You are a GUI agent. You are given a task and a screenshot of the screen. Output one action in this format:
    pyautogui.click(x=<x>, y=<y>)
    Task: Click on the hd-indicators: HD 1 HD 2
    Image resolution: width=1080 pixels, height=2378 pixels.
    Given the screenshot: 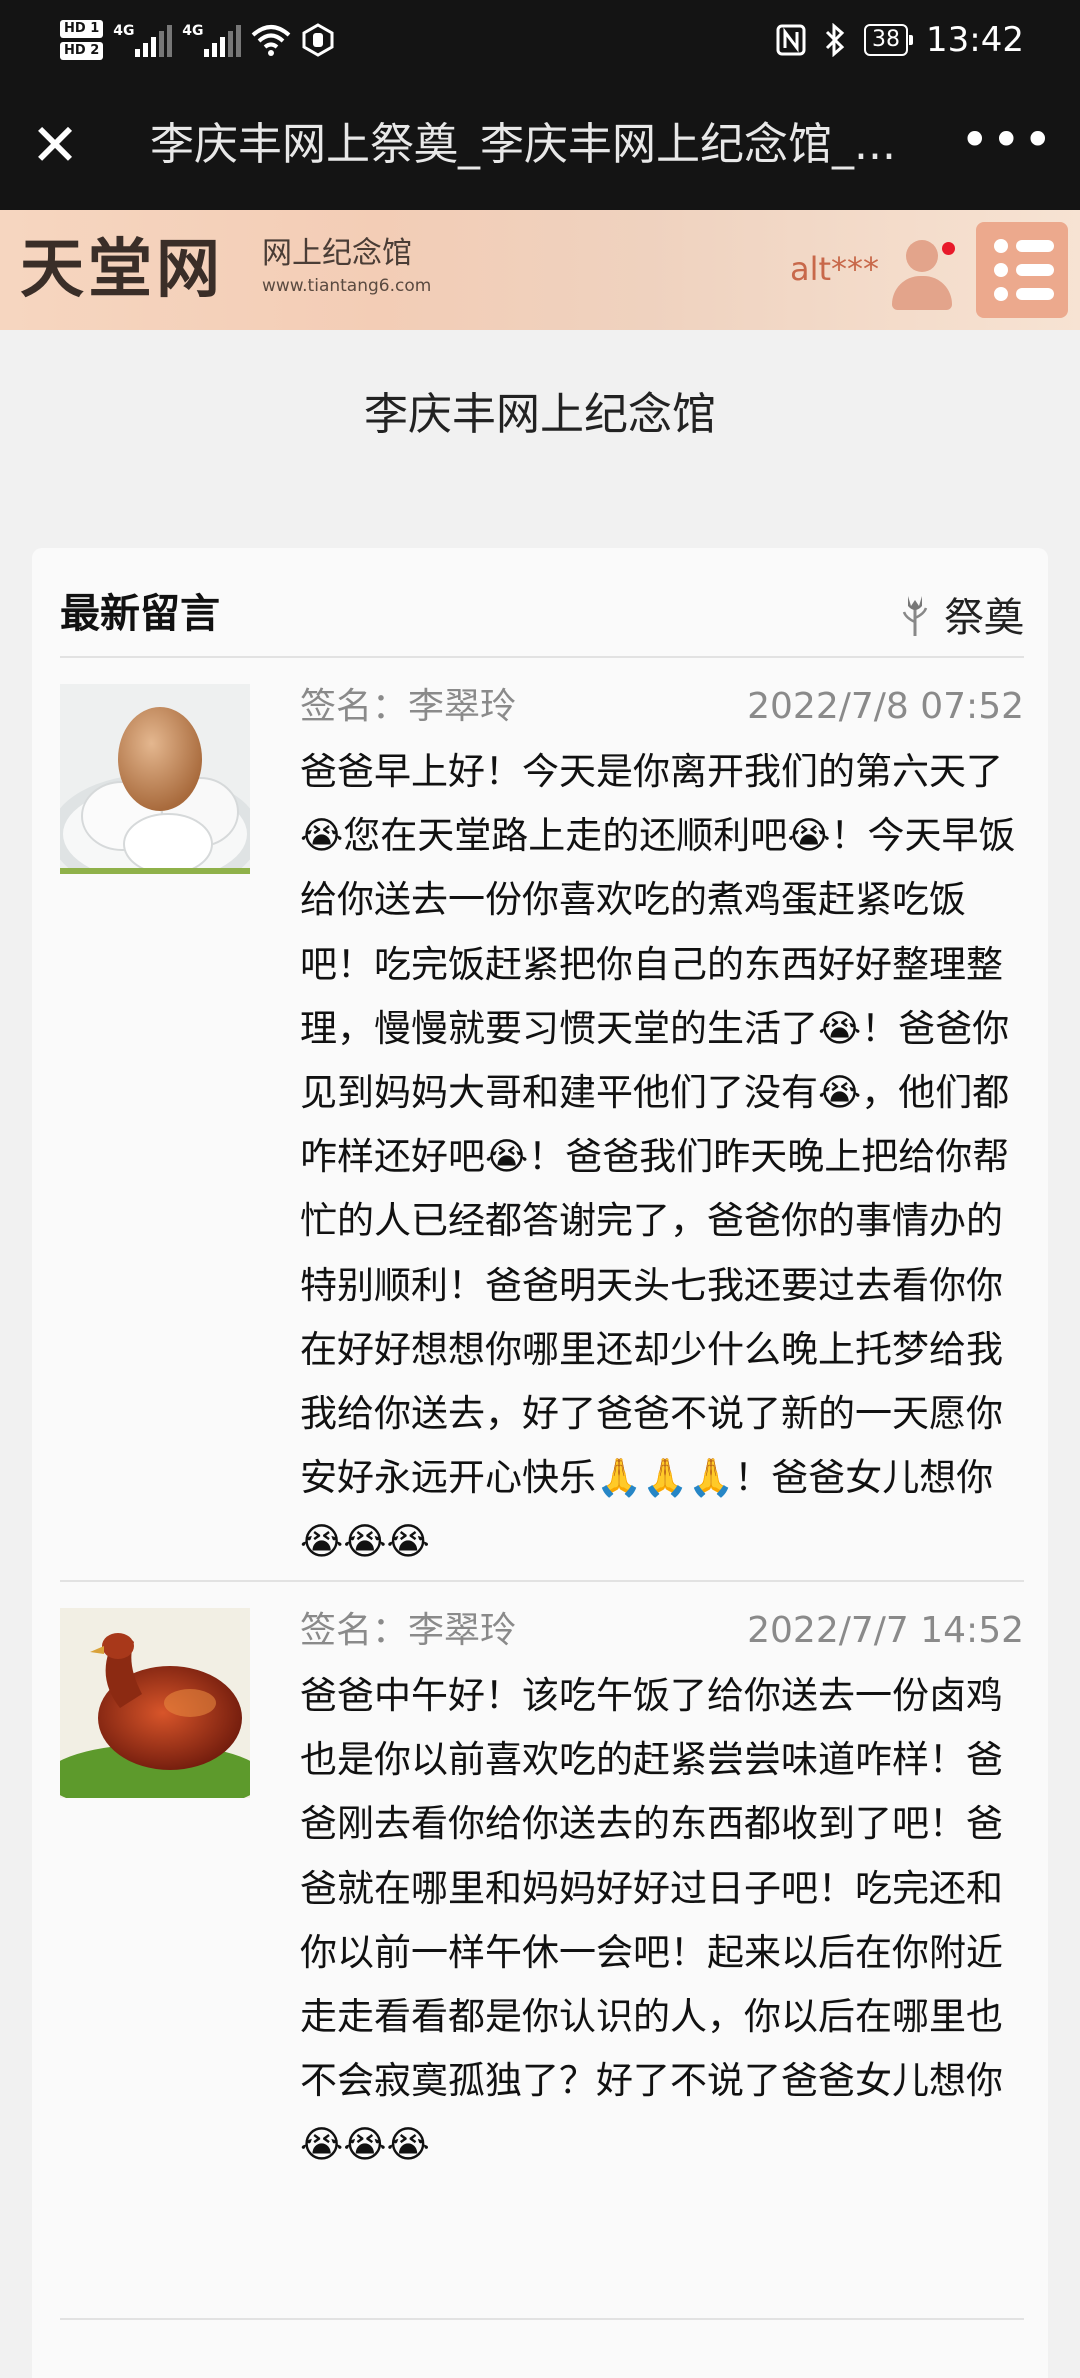 What is the action you would take?
    pyautogui.click(x=82, y=40)
    